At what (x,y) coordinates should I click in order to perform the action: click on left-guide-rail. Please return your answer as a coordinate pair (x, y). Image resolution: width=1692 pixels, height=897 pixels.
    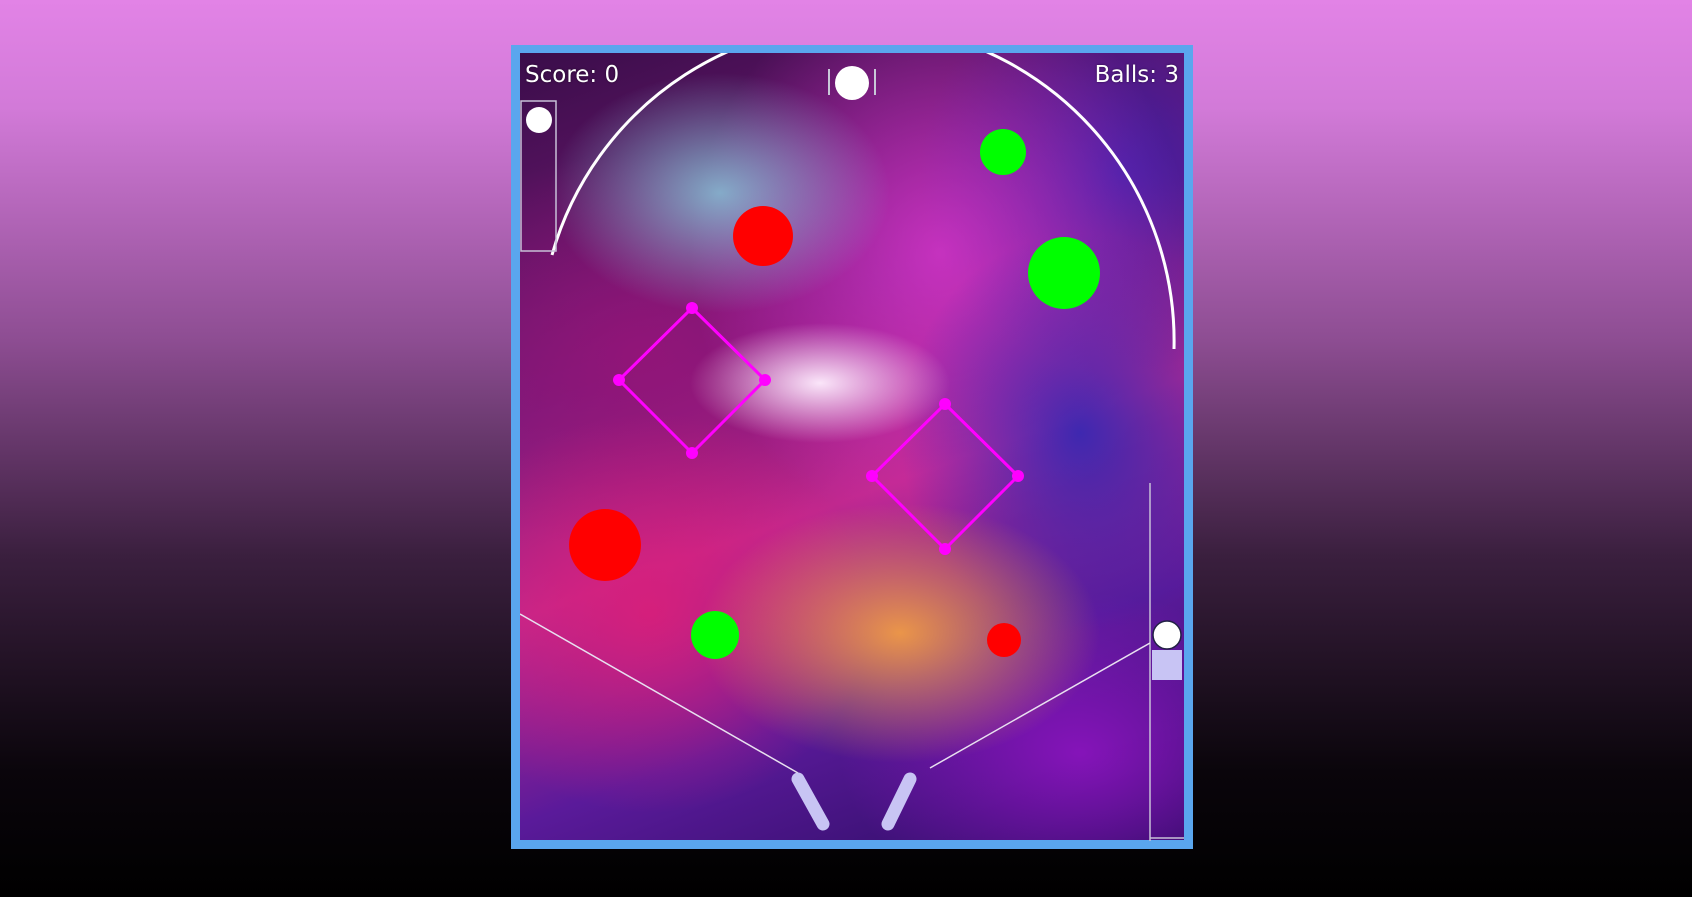
    Looking at the image, I should click on (659, 693).